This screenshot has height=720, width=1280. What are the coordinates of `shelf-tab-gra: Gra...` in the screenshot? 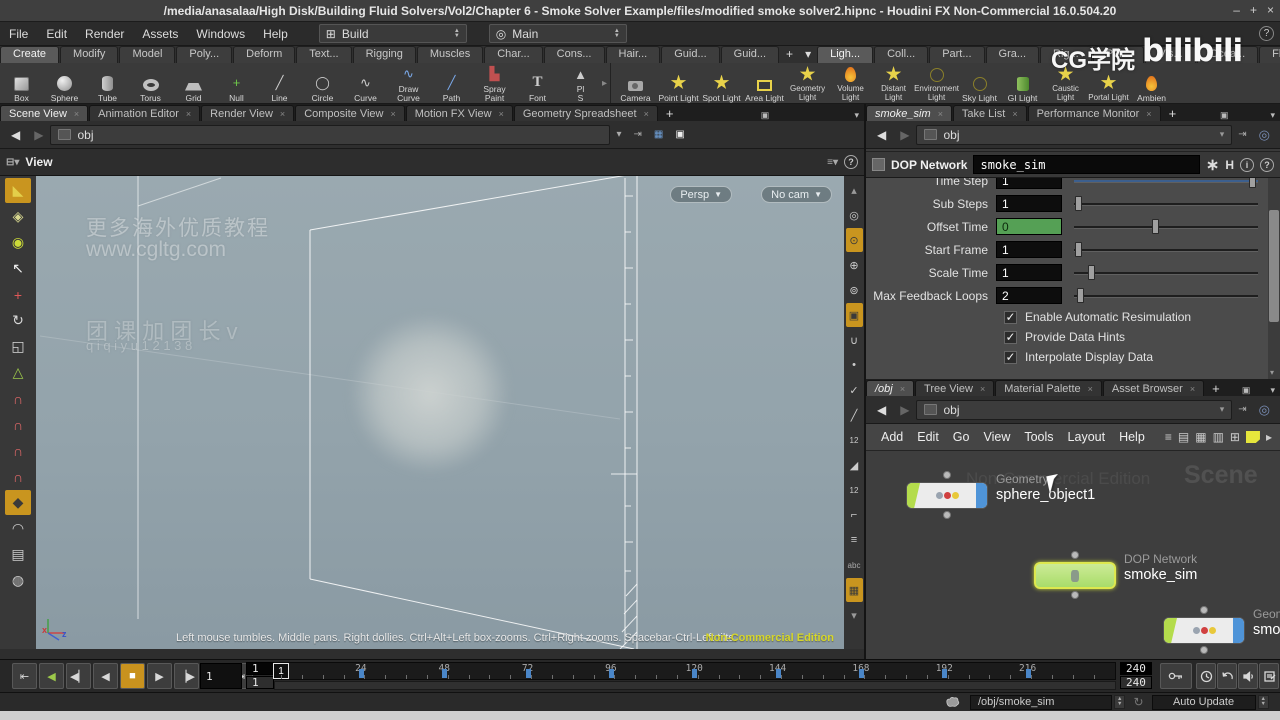 It's located at (1012, 54).